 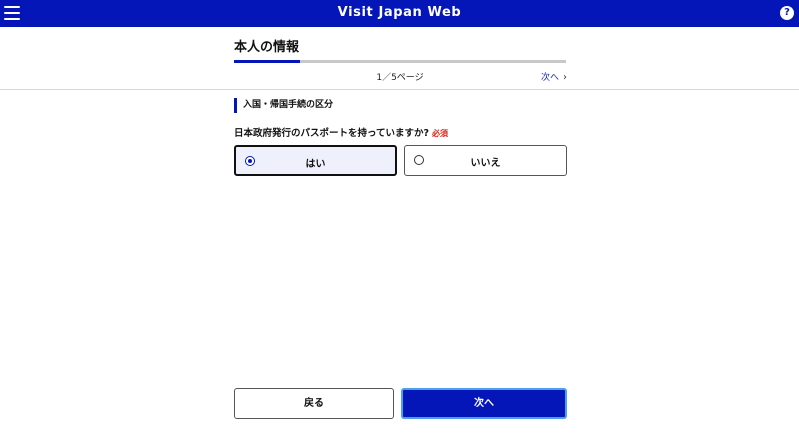 What do you see at coordinates (787, 13) in the screenshot?
I see `help-icon: ?` at bounding box center [787, 13].